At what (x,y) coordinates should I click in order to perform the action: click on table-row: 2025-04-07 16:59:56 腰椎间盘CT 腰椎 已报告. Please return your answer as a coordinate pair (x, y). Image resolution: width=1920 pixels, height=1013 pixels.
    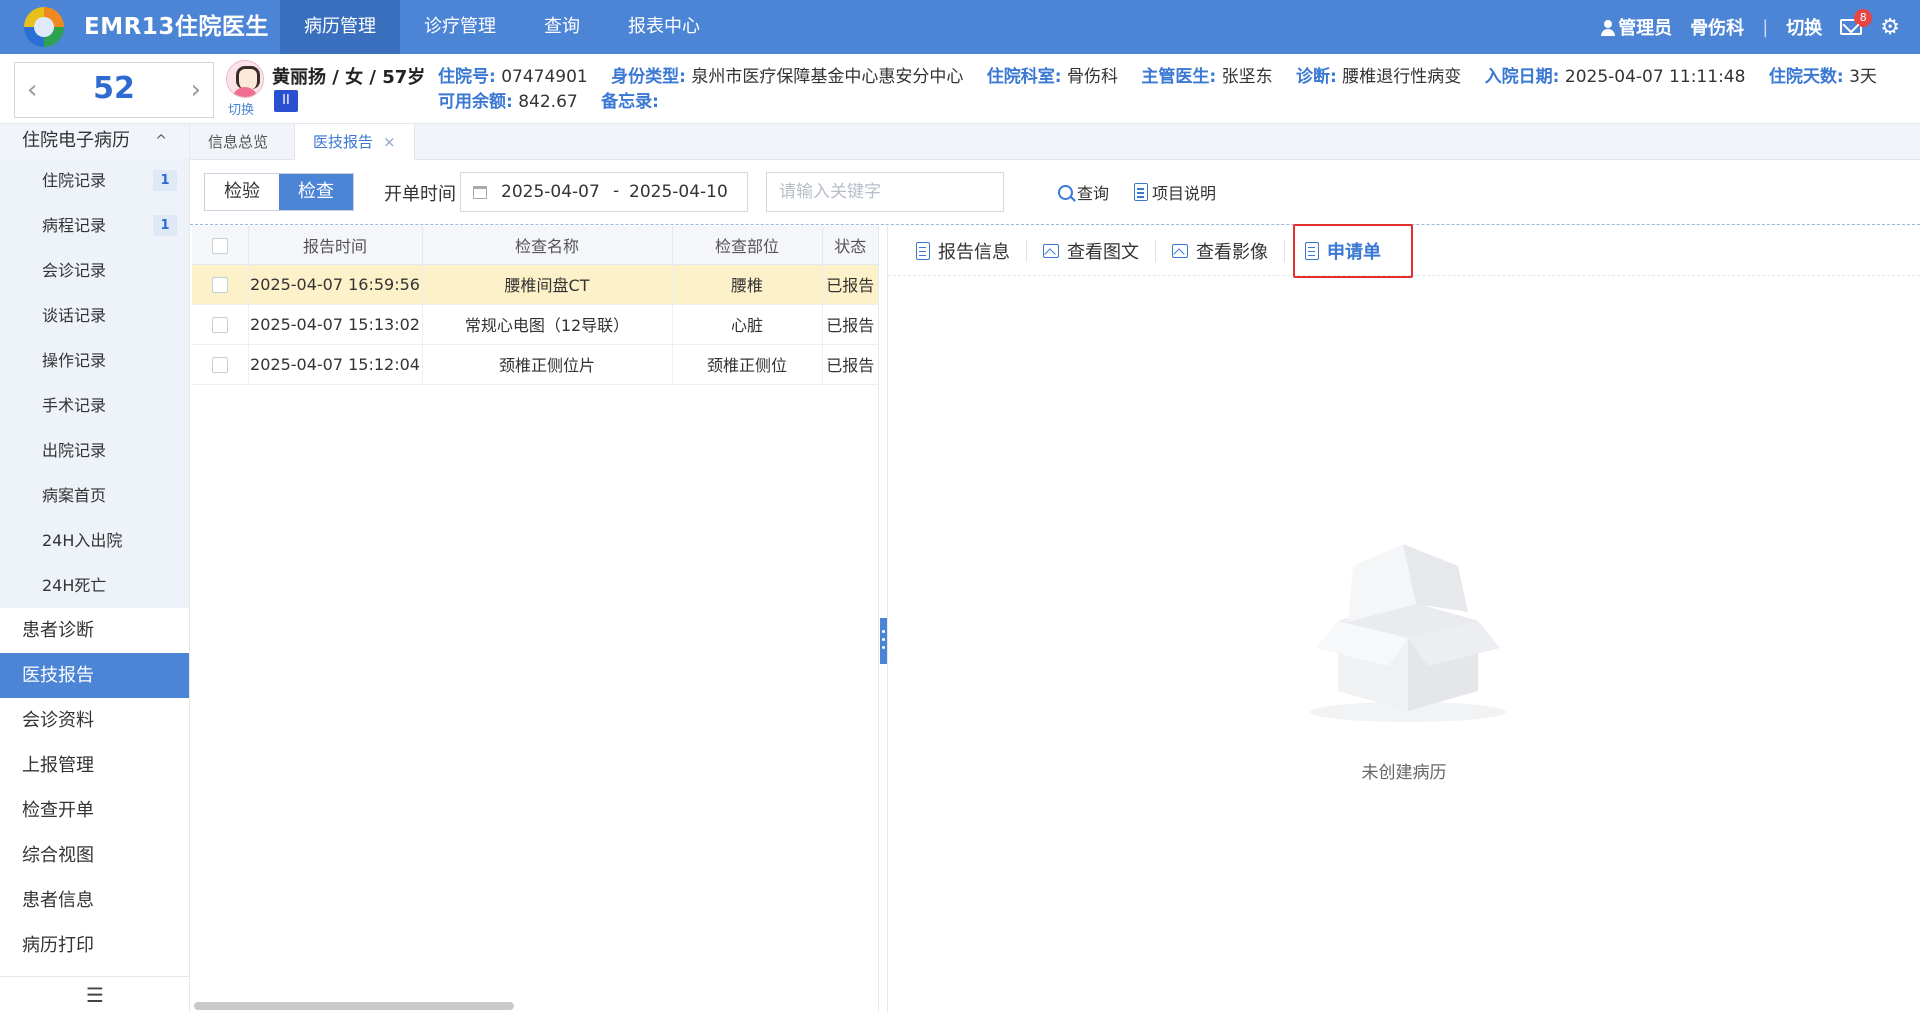
    Looking at the image, I should click on (535, 284).